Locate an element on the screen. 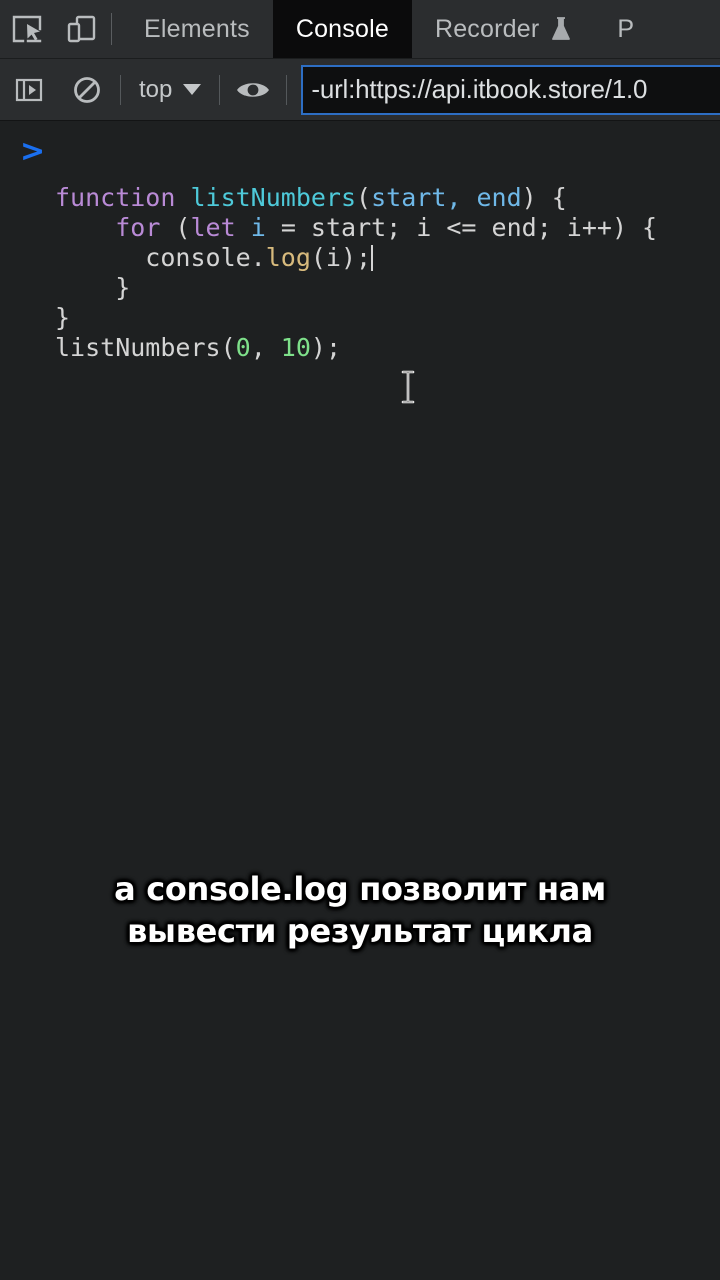 The width and height of the screenshot is (720, 1280). tab-elements: Elements is located at coordinates (197, 29).